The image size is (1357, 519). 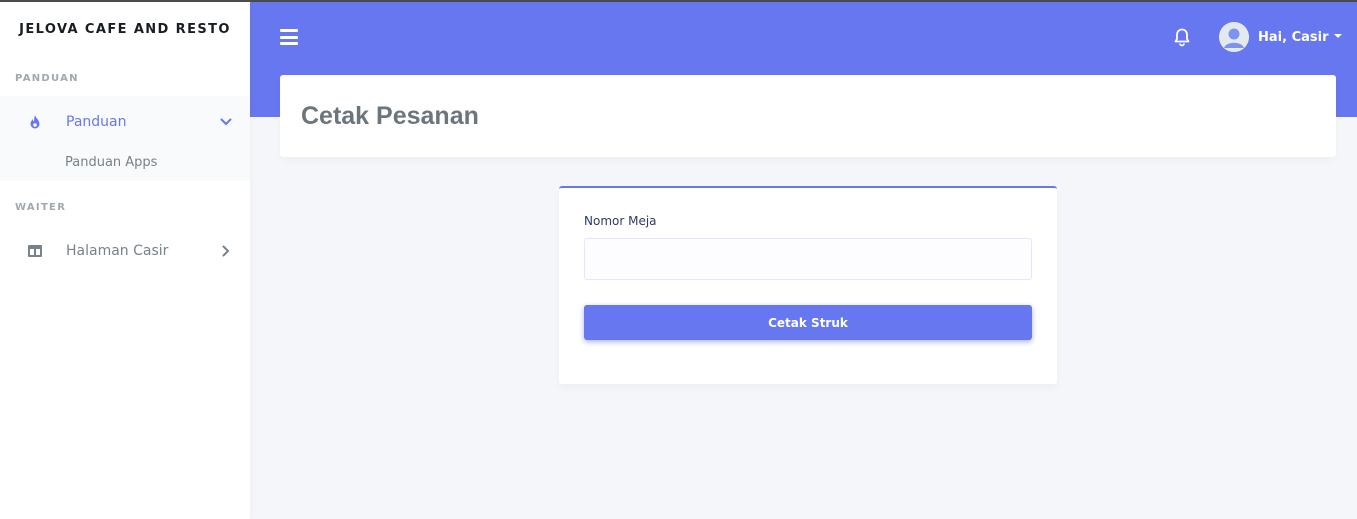 I want to click on brand-title: JELOVA CAFE AND RESTO, so click(x=125, y=29).